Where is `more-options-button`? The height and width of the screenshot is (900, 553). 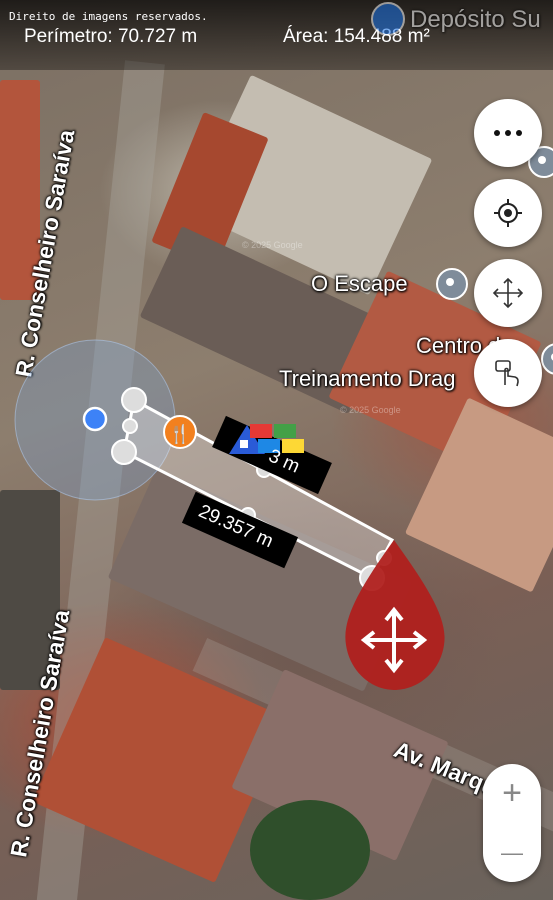 more-options-button is located at coordinates (508, 133).